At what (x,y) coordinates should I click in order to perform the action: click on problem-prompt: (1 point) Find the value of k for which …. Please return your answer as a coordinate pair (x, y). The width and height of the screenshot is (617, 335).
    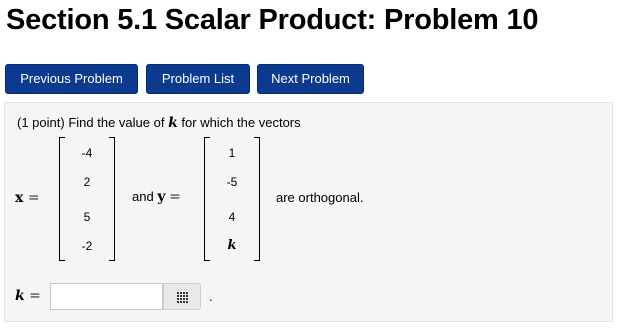
    Looking at the image, I should click on (159, 123).